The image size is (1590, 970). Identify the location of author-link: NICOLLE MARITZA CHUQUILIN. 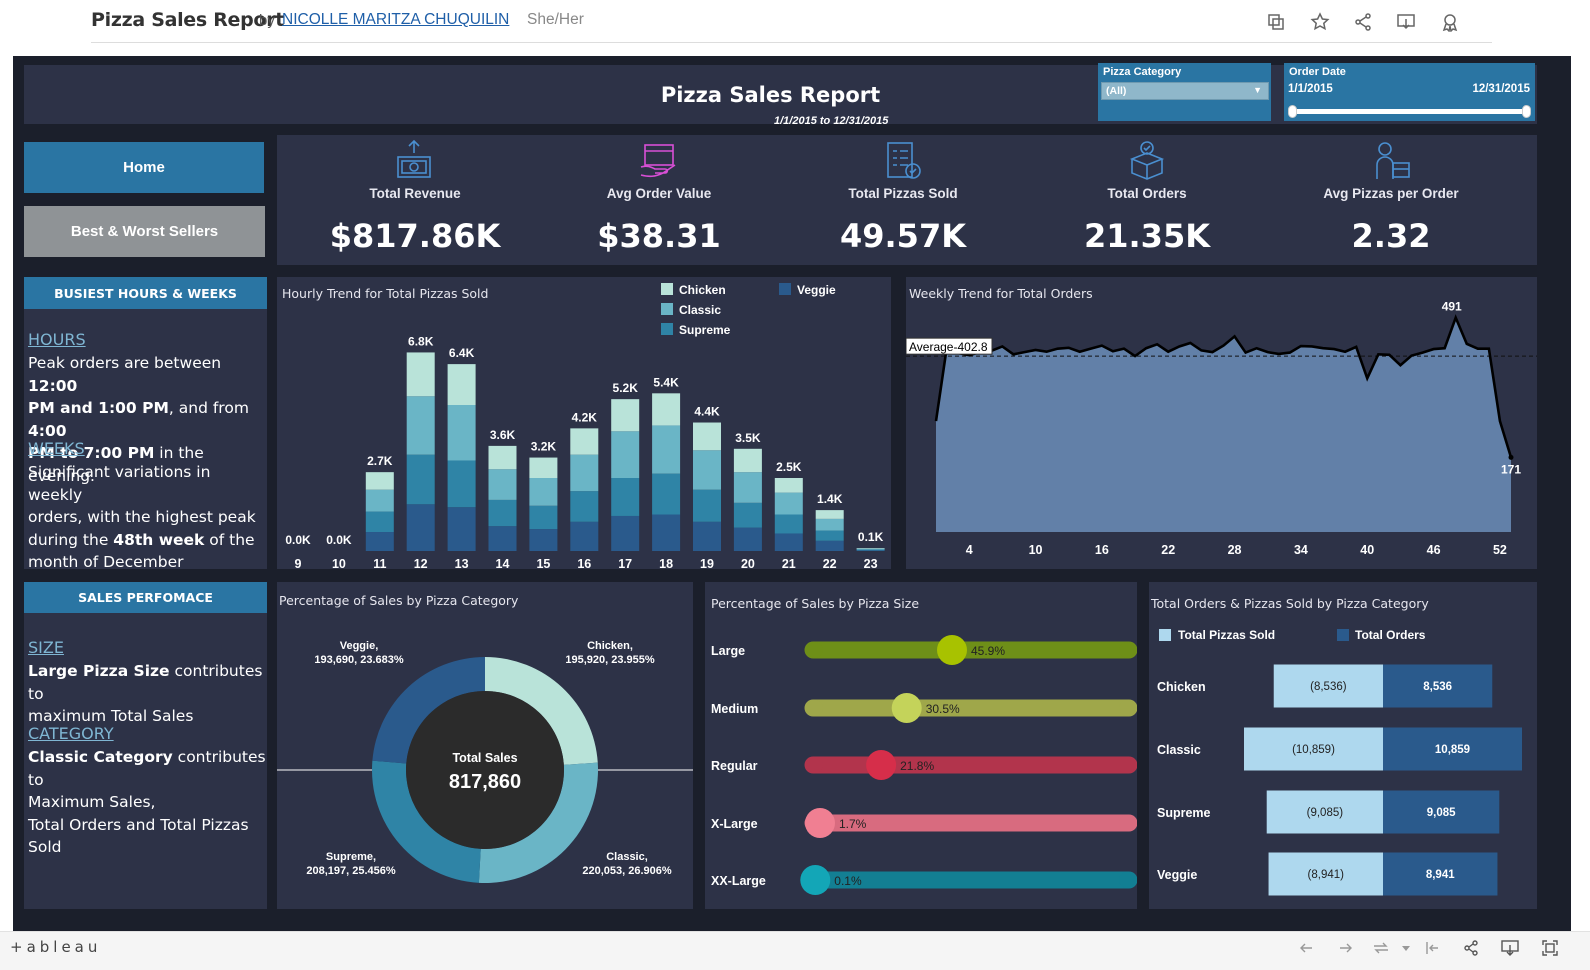
(395, 20).